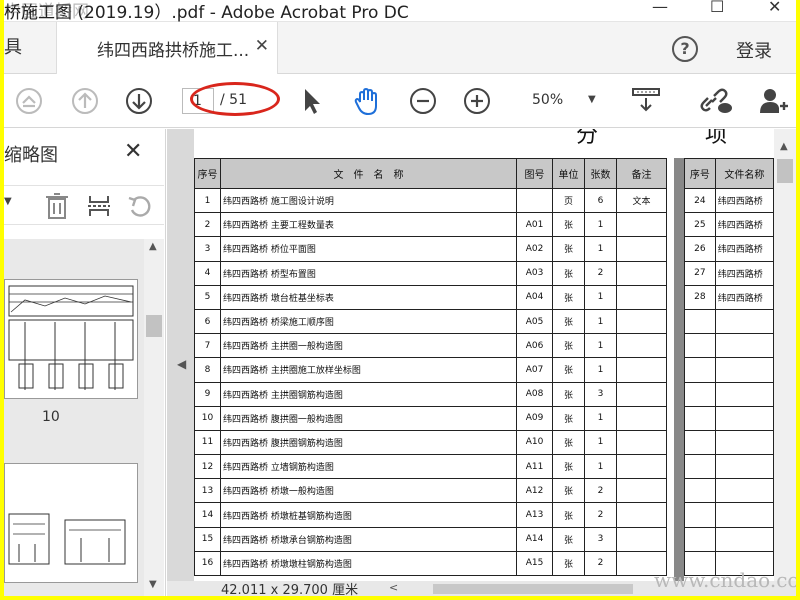 This screenshot has height=600, width=800. What do you see at coordinates (368, 467) in the screenshot?
I see `table-cell-name: 纬四西路桥 立墙钢筋构造图` at bounding box center [368, 467].